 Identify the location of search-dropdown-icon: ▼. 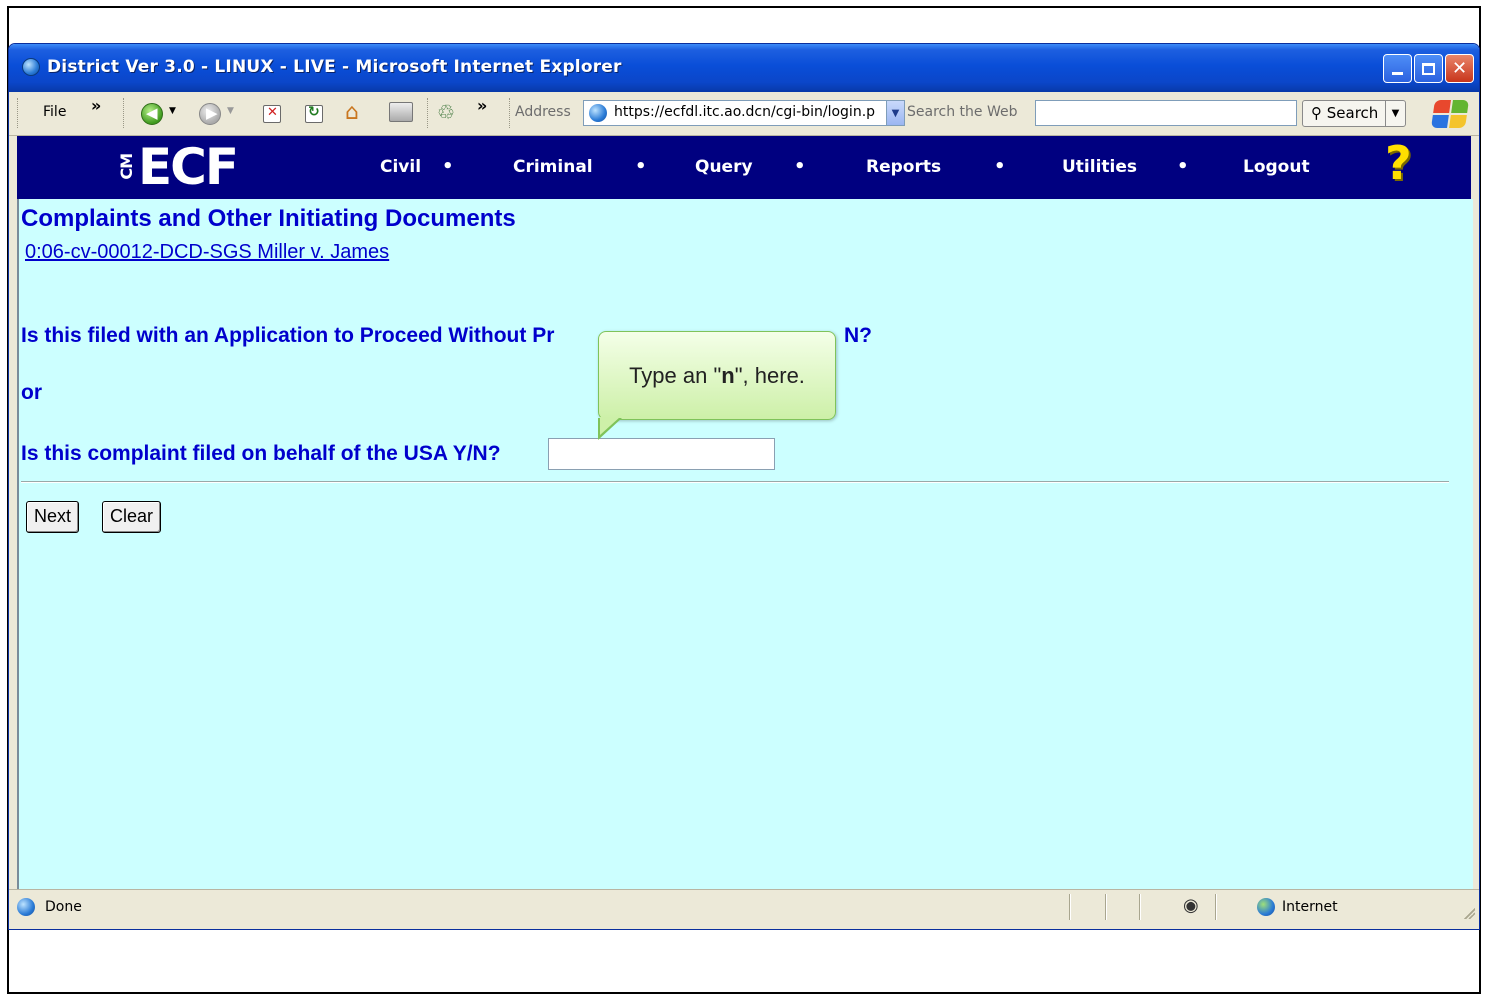
(1395, 113).